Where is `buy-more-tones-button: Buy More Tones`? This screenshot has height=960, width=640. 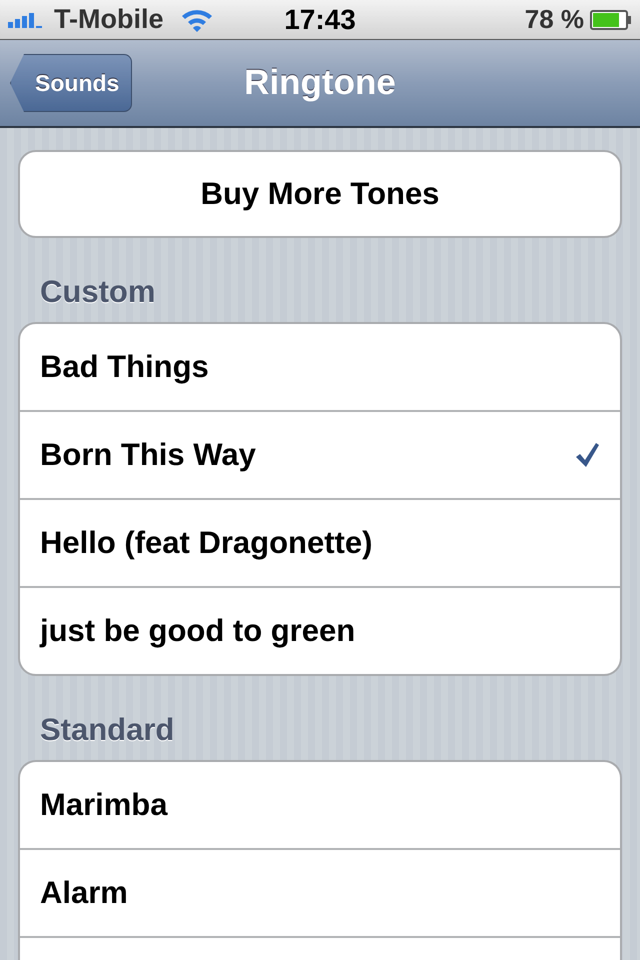
buy-more-tones-button: Buy More Tones is located at coordinates (320, 194).